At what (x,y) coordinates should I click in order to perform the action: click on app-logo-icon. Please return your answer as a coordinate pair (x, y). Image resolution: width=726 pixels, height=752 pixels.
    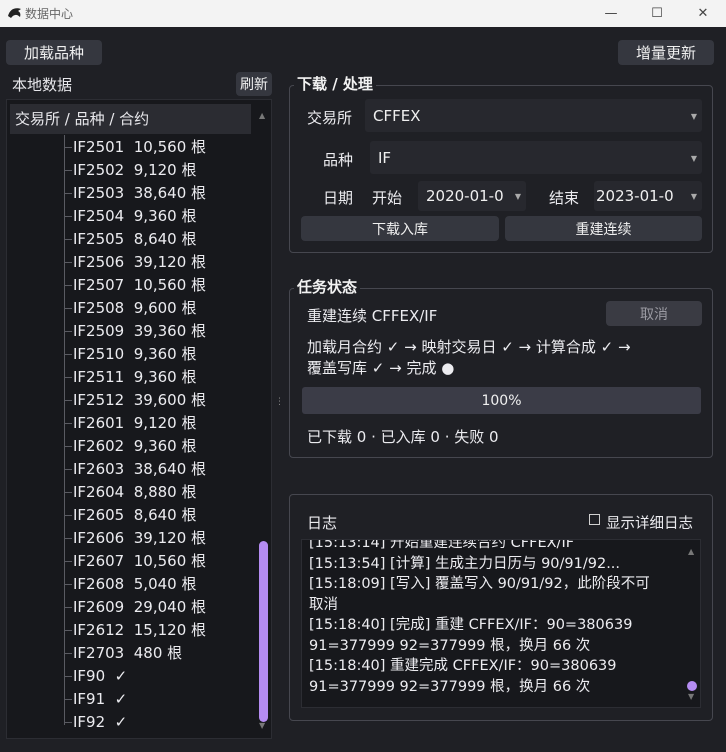
    Looking at the image, I should click on (14, 13).